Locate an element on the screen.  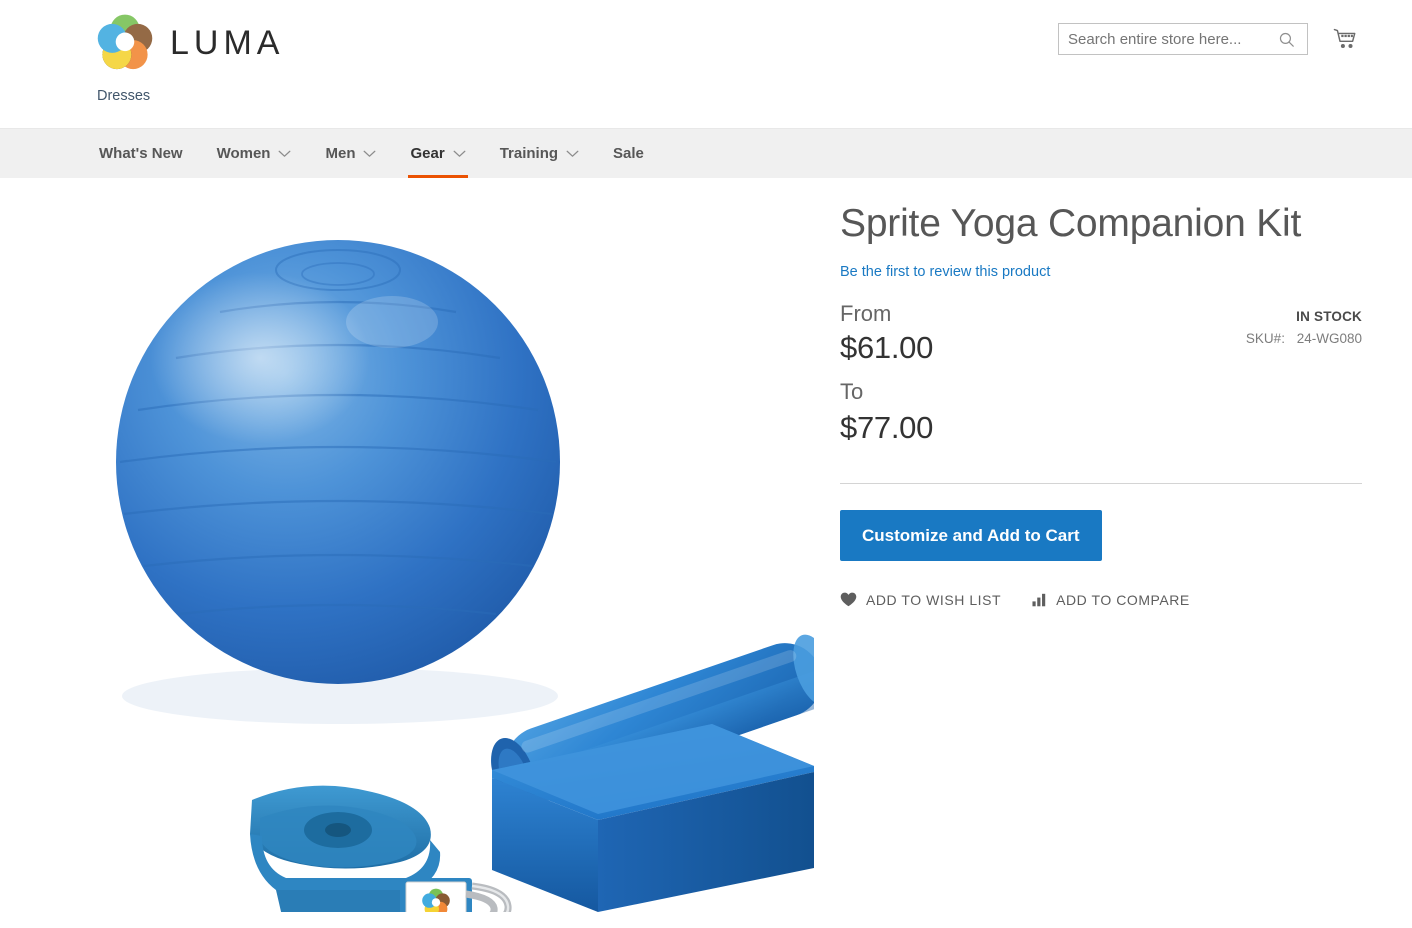
price-to-value: $77.00 is located at coordinates (887, 427).